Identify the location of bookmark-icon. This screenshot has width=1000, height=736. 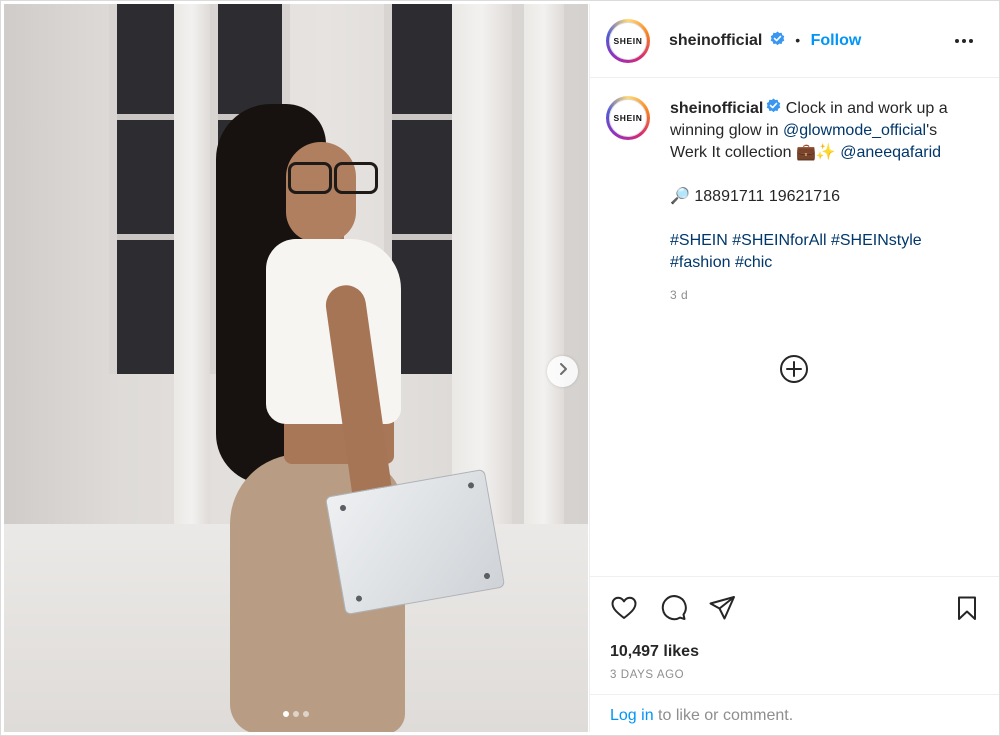
(967, 610).